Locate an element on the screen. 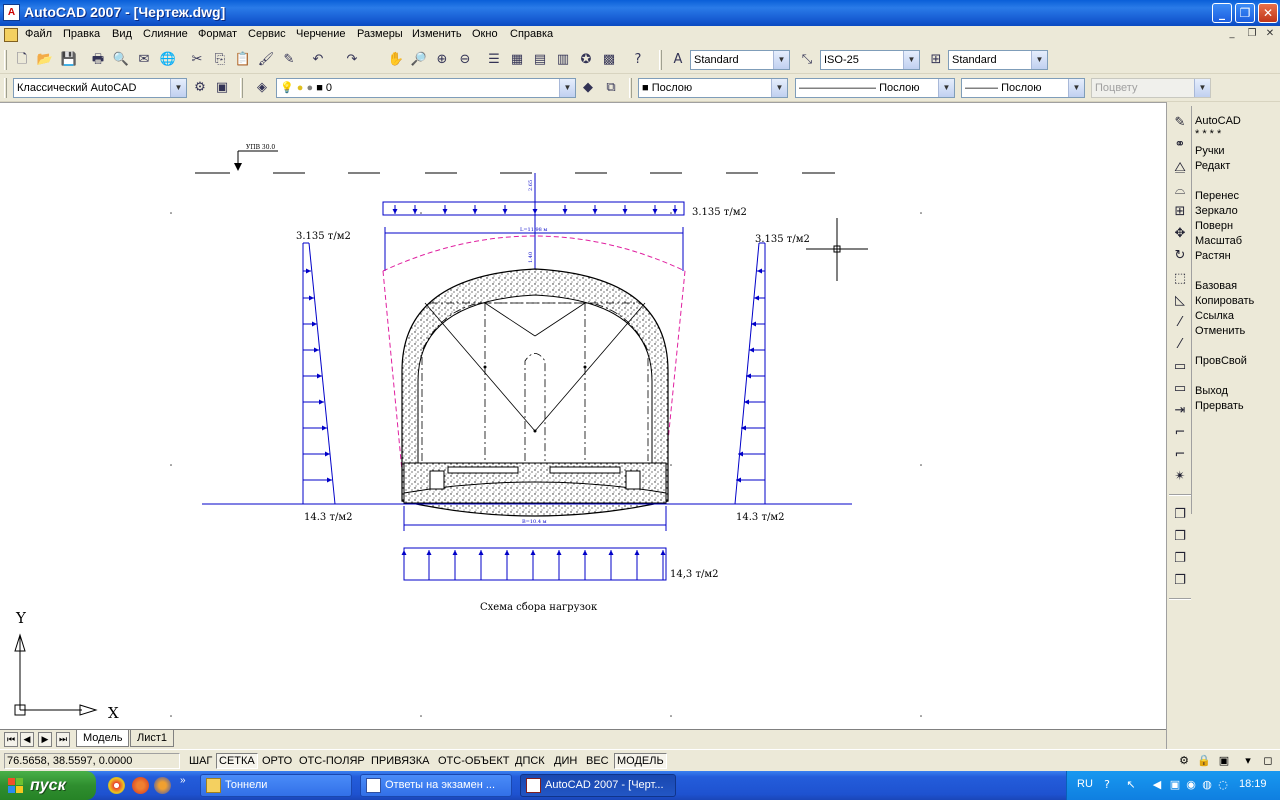  menu-merge: Слияние is located at coordinates (165, 34).